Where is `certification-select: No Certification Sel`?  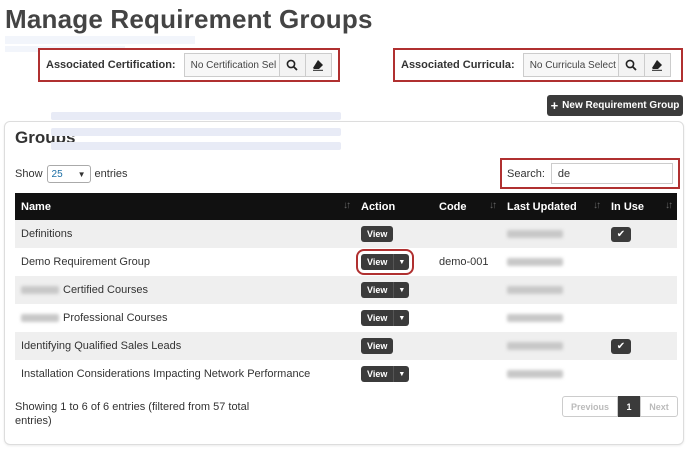
certification-select: No Certification Sel is located at coordinates (231, 65).